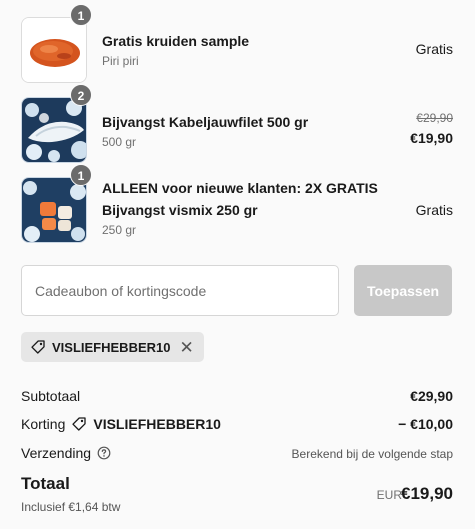  What do you see at coordinates (43, 424) in the screenshot?
I see `discount-label: Korting` at bounding box center [43, 424].